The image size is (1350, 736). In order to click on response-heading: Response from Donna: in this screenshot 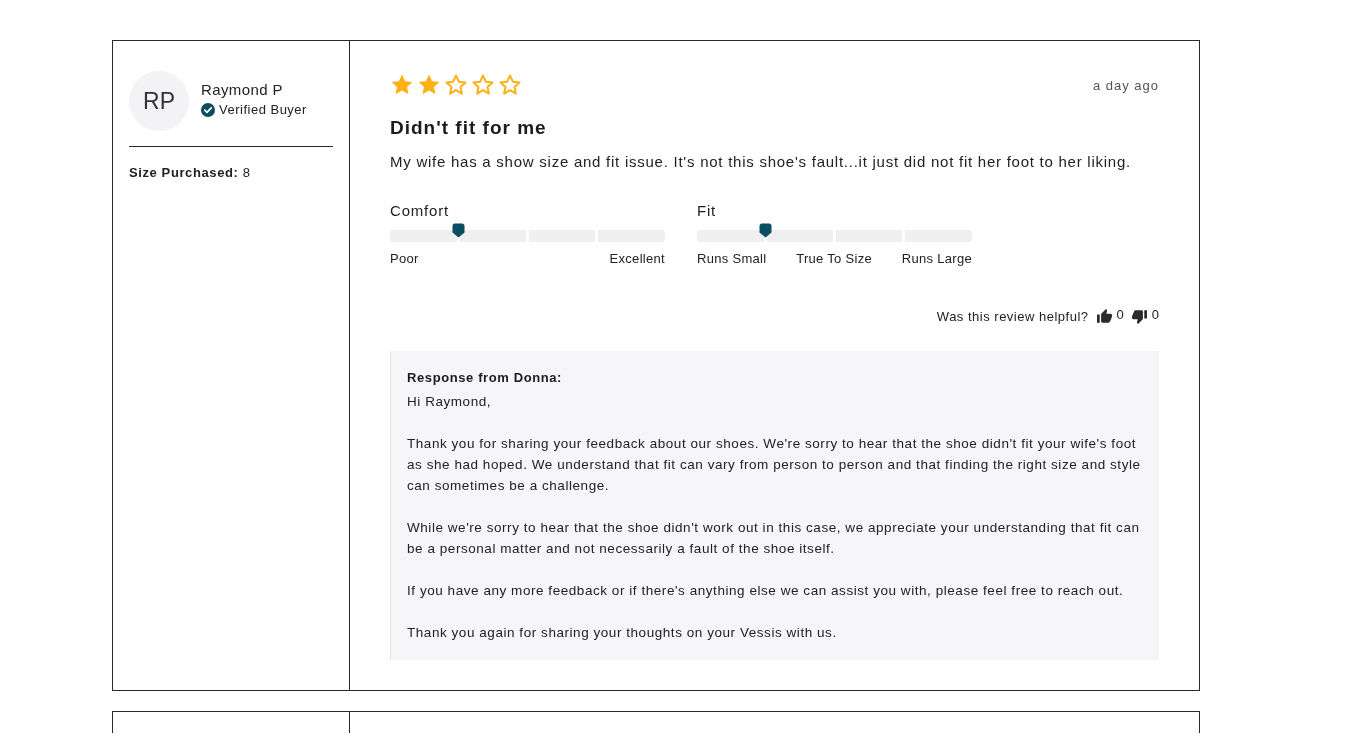, I will do `click(485, 378)`.